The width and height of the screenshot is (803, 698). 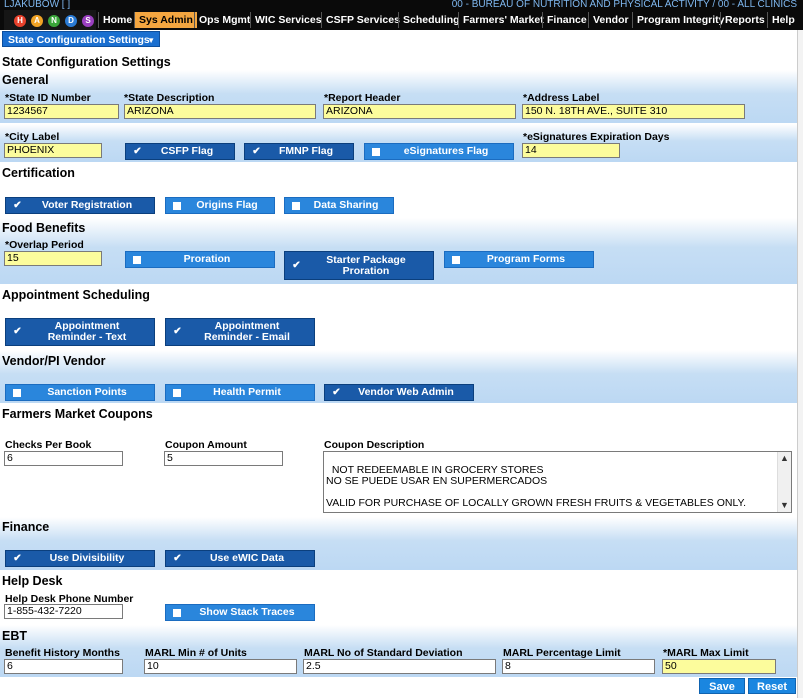 I want to click on menu-wic-services: WIC Services, so click(x=288, y=20).